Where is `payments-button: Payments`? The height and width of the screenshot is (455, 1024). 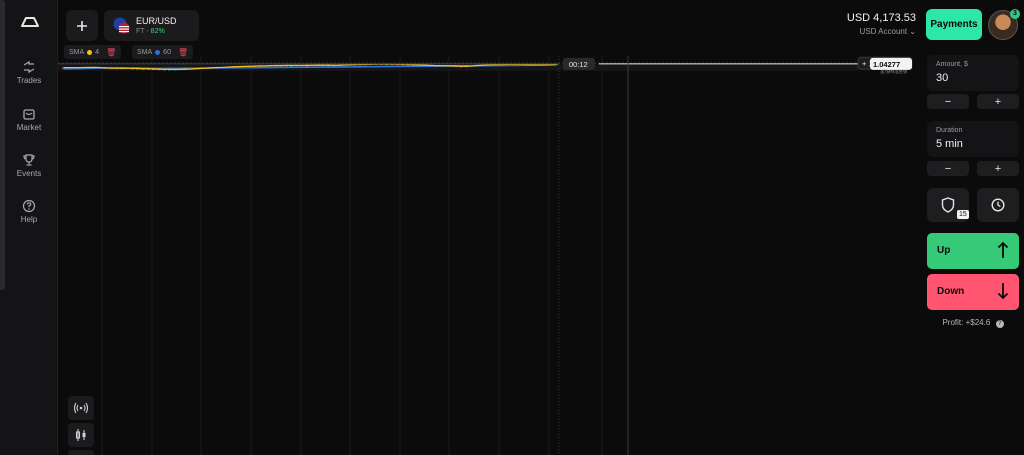
payments-button: Payments is located at coordinates (954, 24).